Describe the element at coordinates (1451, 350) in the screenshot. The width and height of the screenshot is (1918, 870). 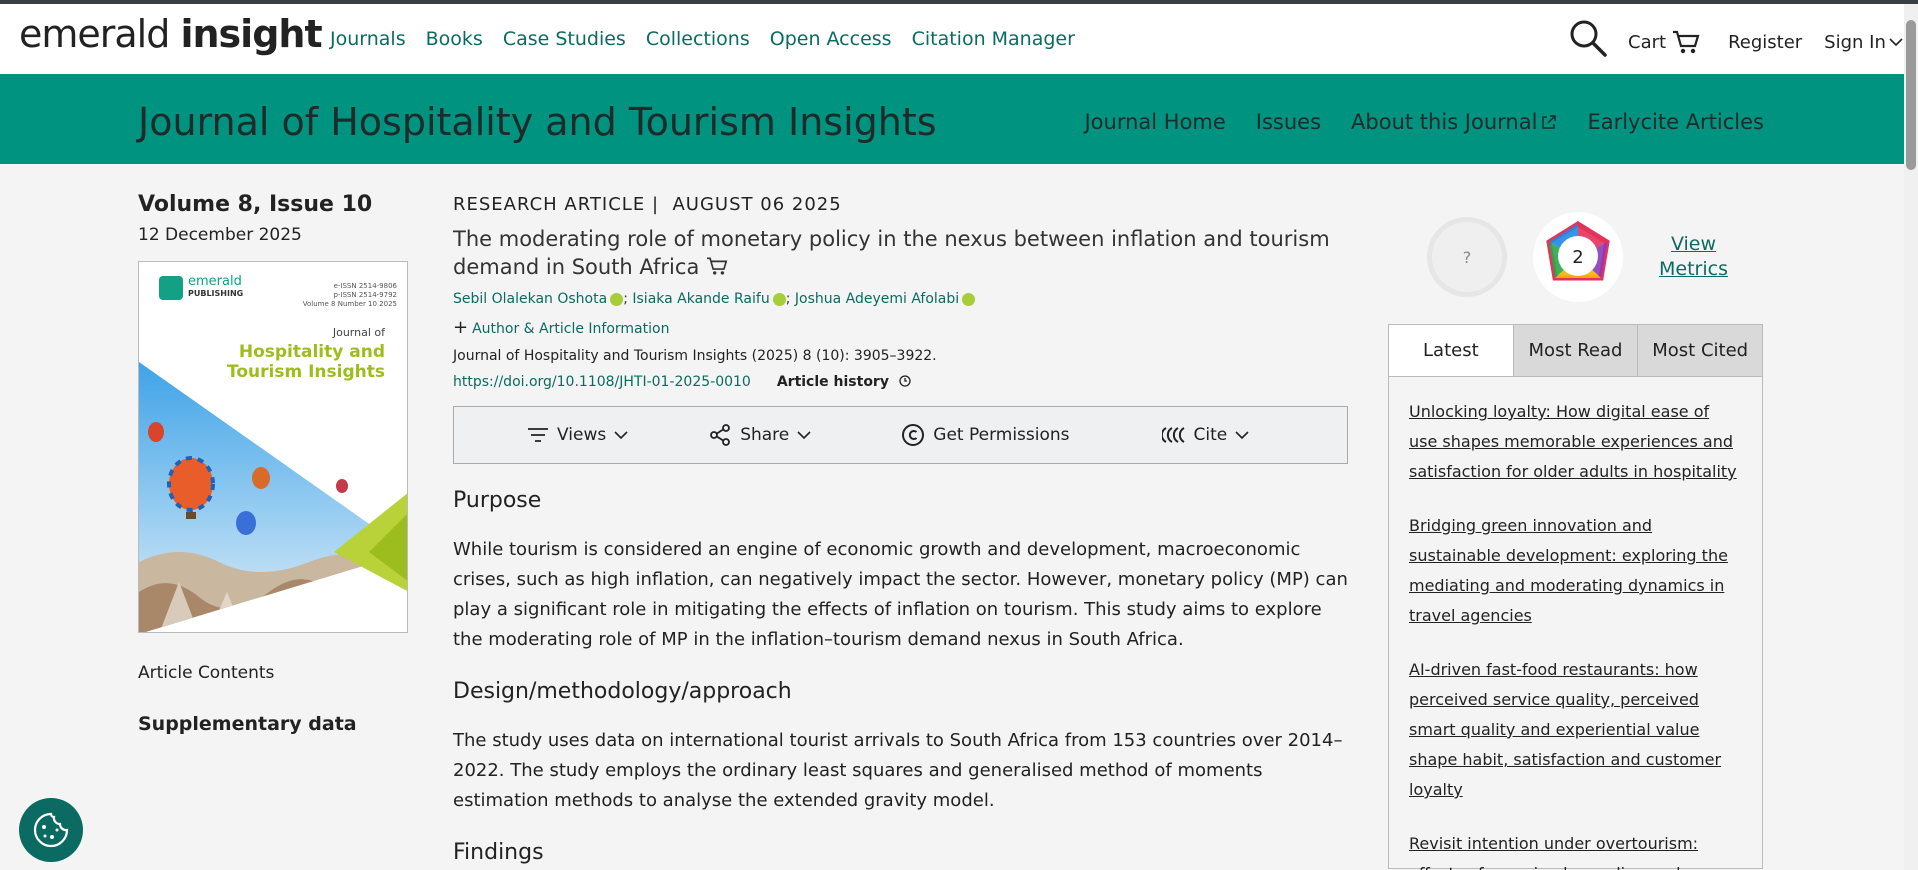
I see `tab-latest: Latest` at that location.